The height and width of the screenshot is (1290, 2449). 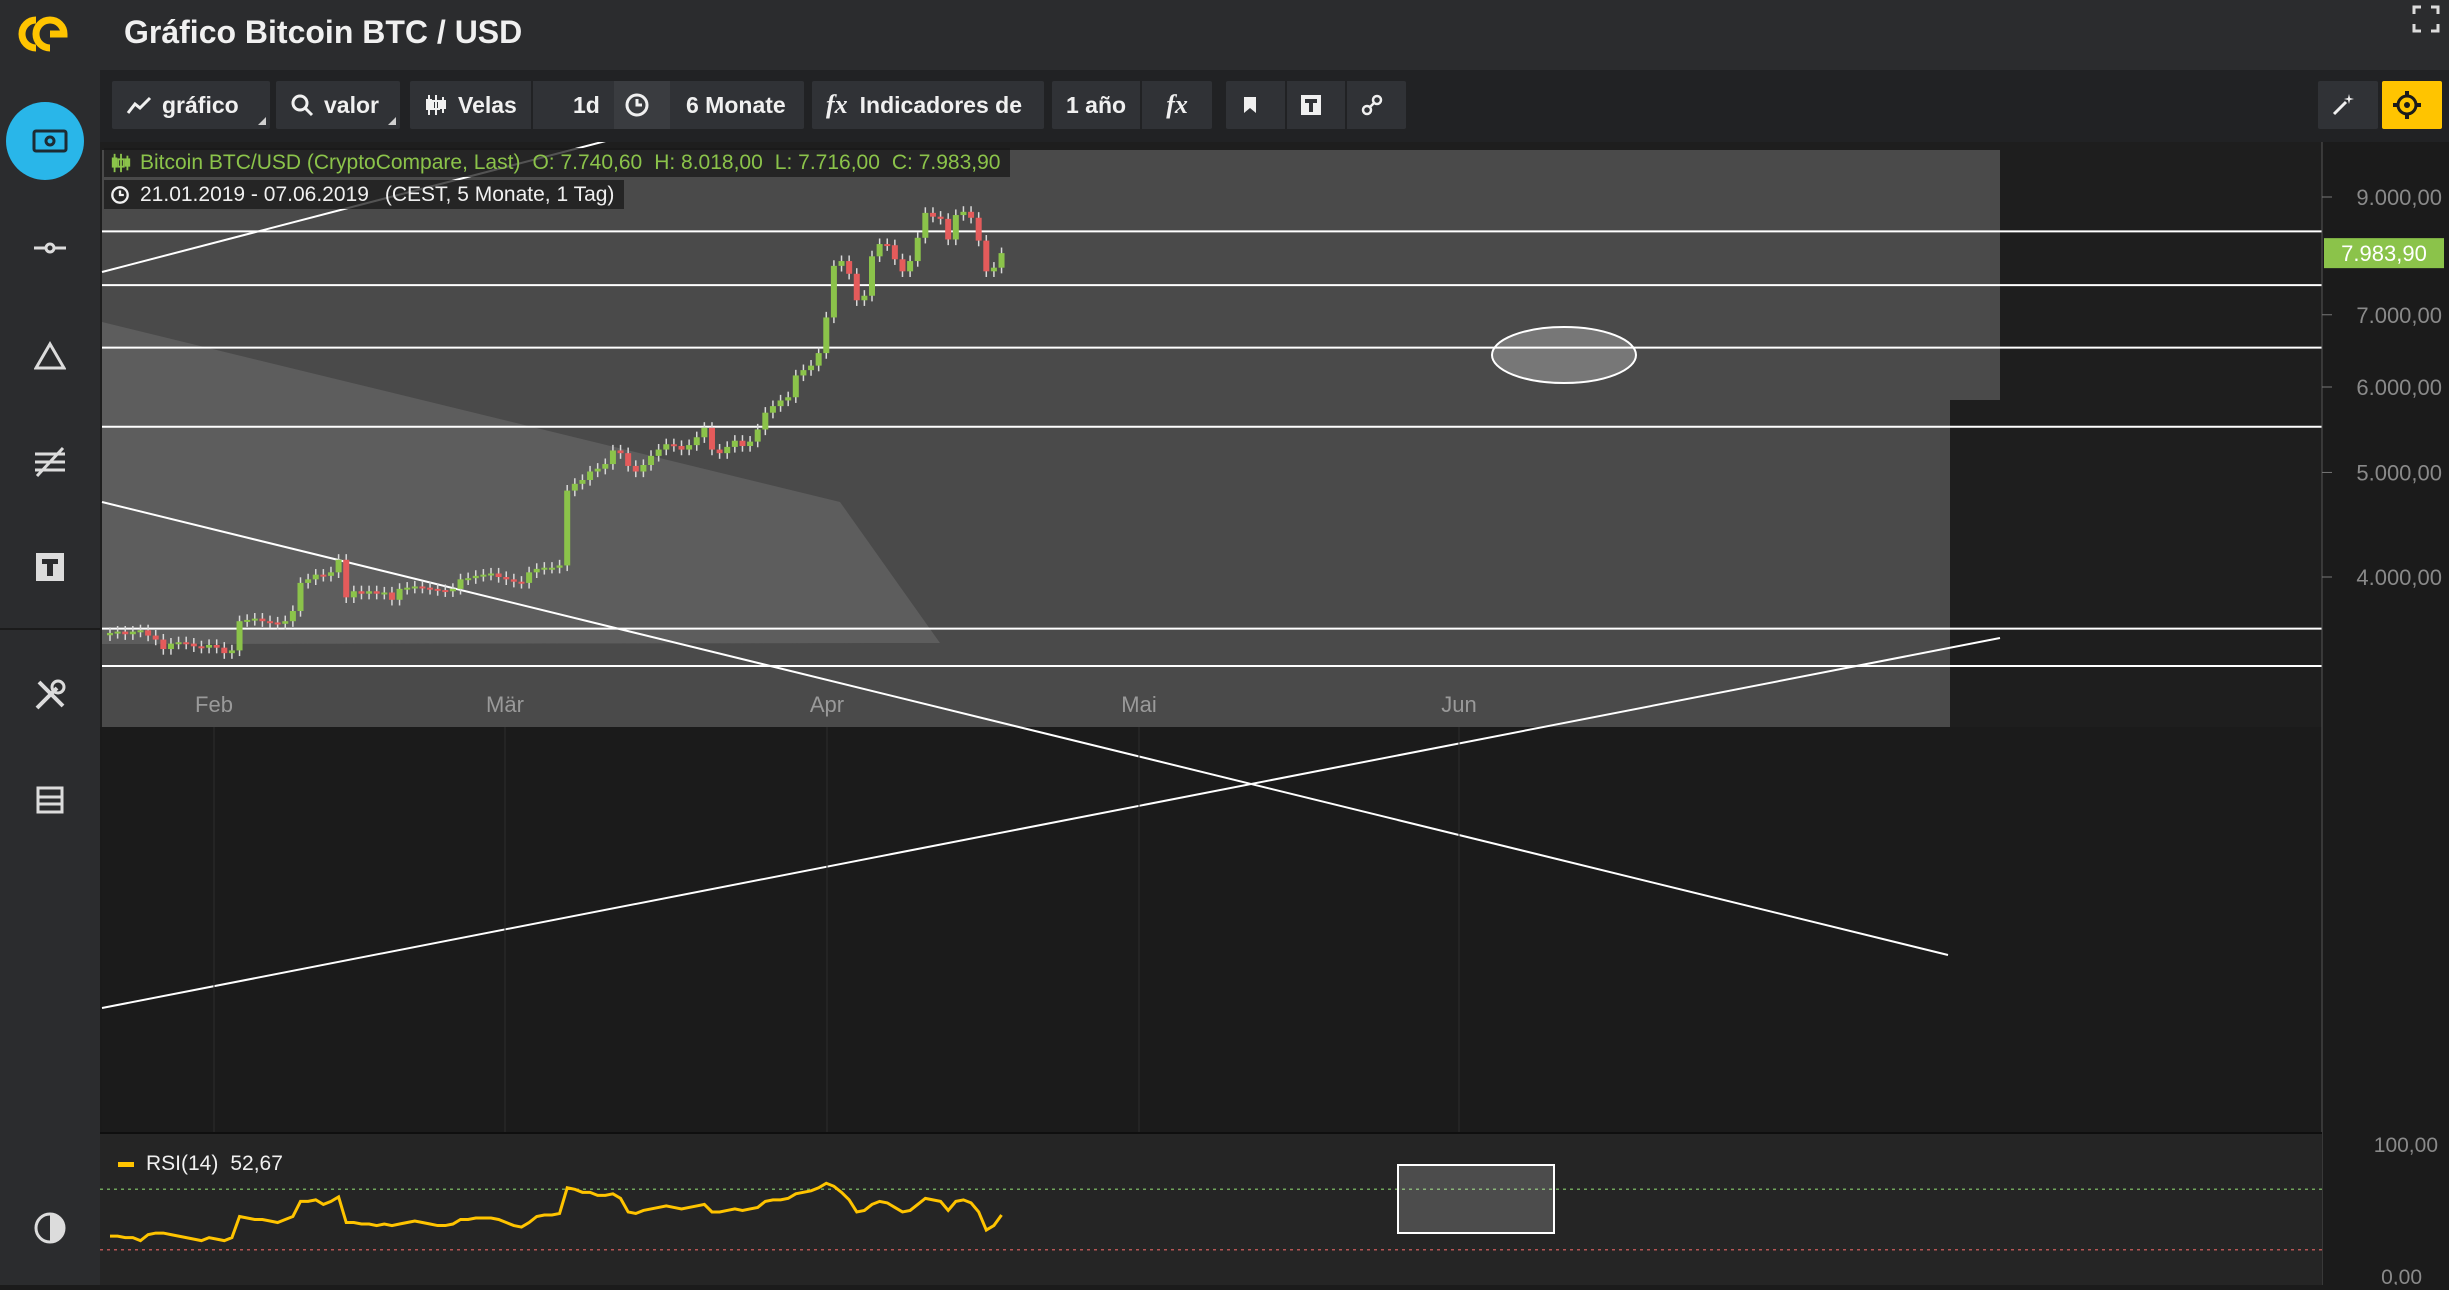 I want to click on indicators-label: Indicadores de, so click(x=940, y=104).